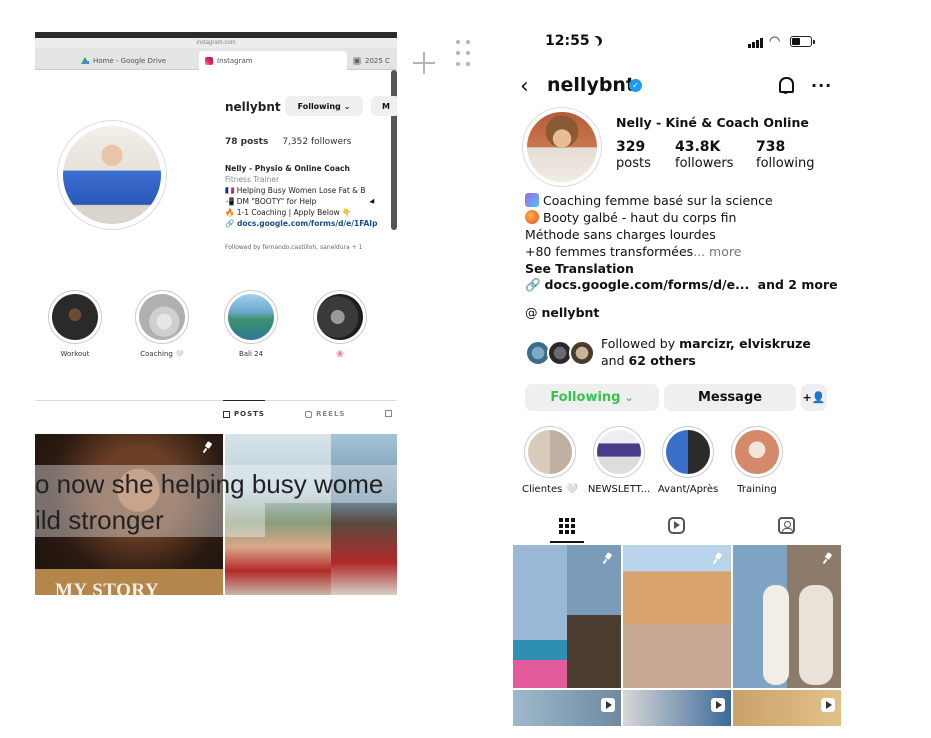  I want to click on stat-following: 738 following, so click(785, 155).